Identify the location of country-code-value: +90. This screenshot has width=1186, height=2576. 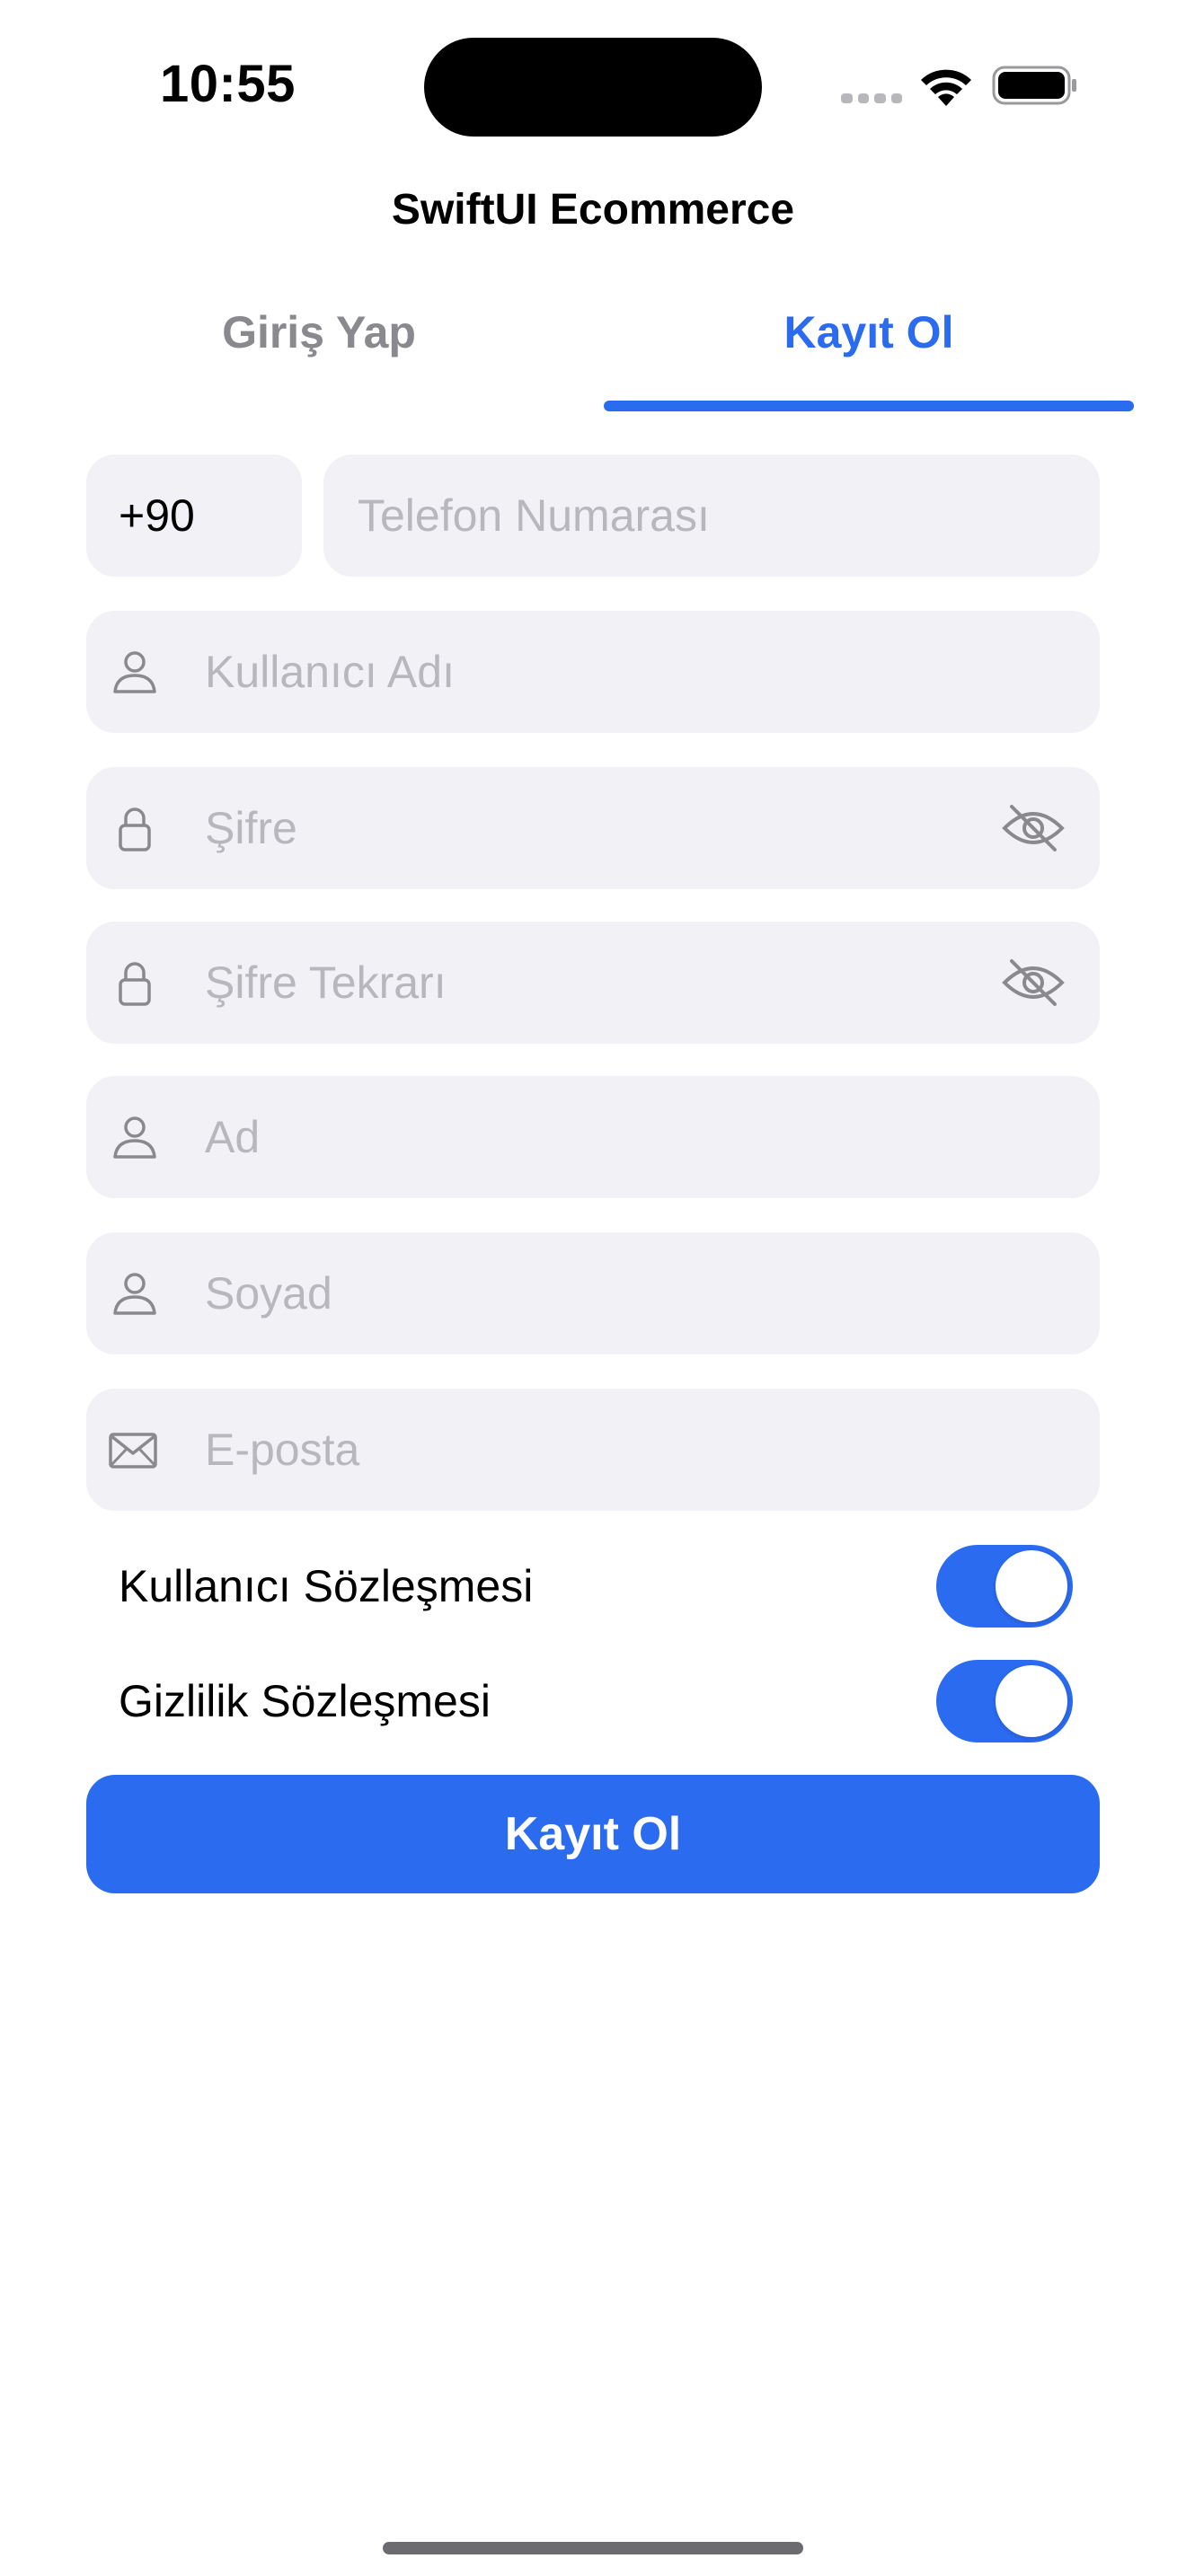
(157, 515).